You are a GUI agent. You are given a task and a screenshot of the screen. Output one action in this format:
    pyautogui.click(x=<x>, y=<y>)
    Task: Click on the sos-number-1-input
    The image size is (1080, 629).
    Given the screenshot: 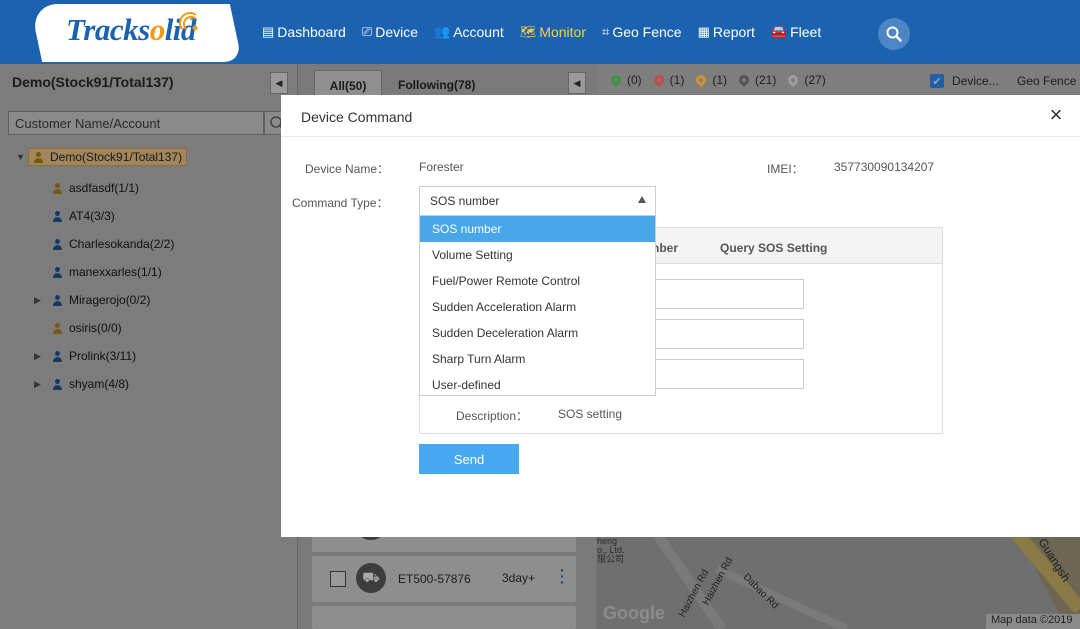 What is the action you would take?
    pyautogui.click(x=728, y=294)
    